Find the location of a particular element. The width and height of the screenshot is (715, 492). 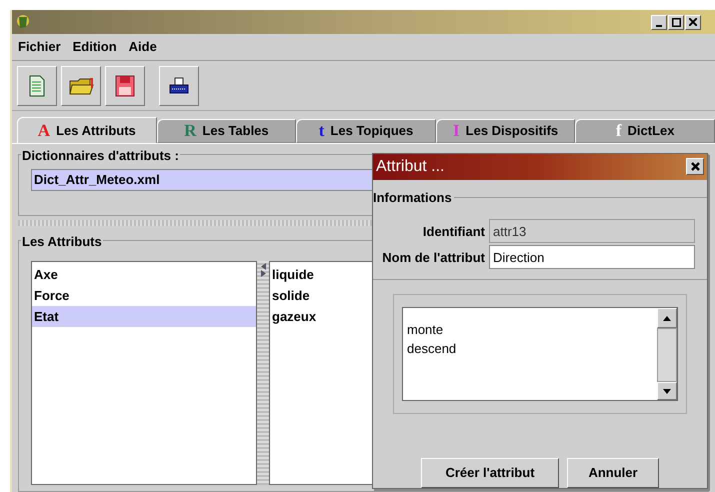

tab-icon: A is located at coordinates (44, 131).